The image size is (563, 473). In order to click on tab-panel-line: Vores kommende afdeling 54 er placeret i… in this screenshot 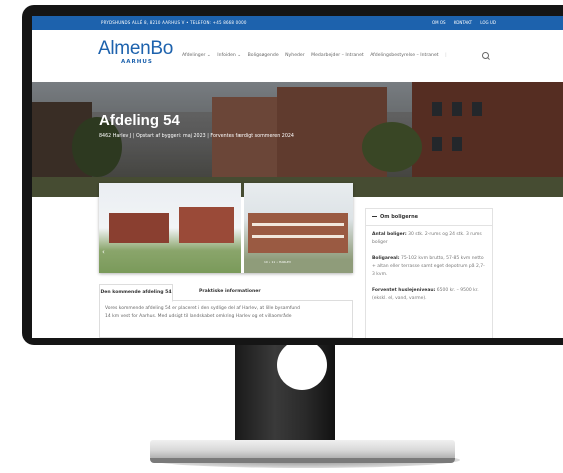, I will do `click(202, 308)`.